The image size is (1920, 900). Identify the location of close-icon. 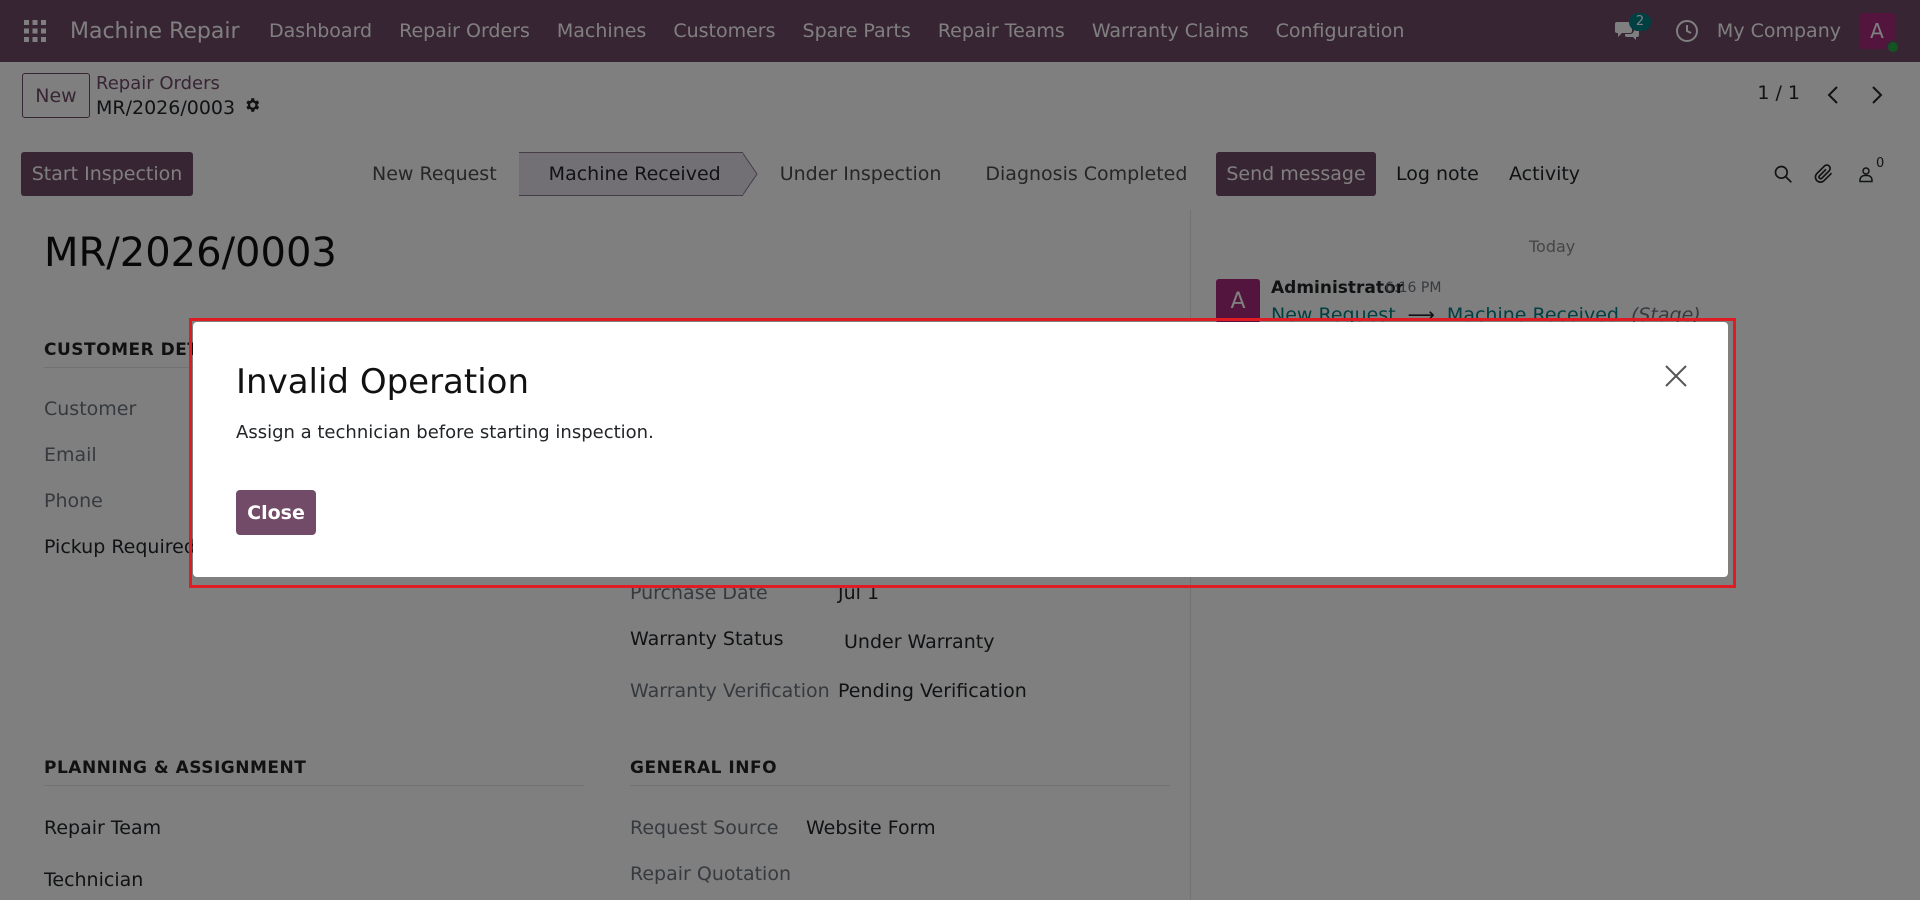
(1676, 376).